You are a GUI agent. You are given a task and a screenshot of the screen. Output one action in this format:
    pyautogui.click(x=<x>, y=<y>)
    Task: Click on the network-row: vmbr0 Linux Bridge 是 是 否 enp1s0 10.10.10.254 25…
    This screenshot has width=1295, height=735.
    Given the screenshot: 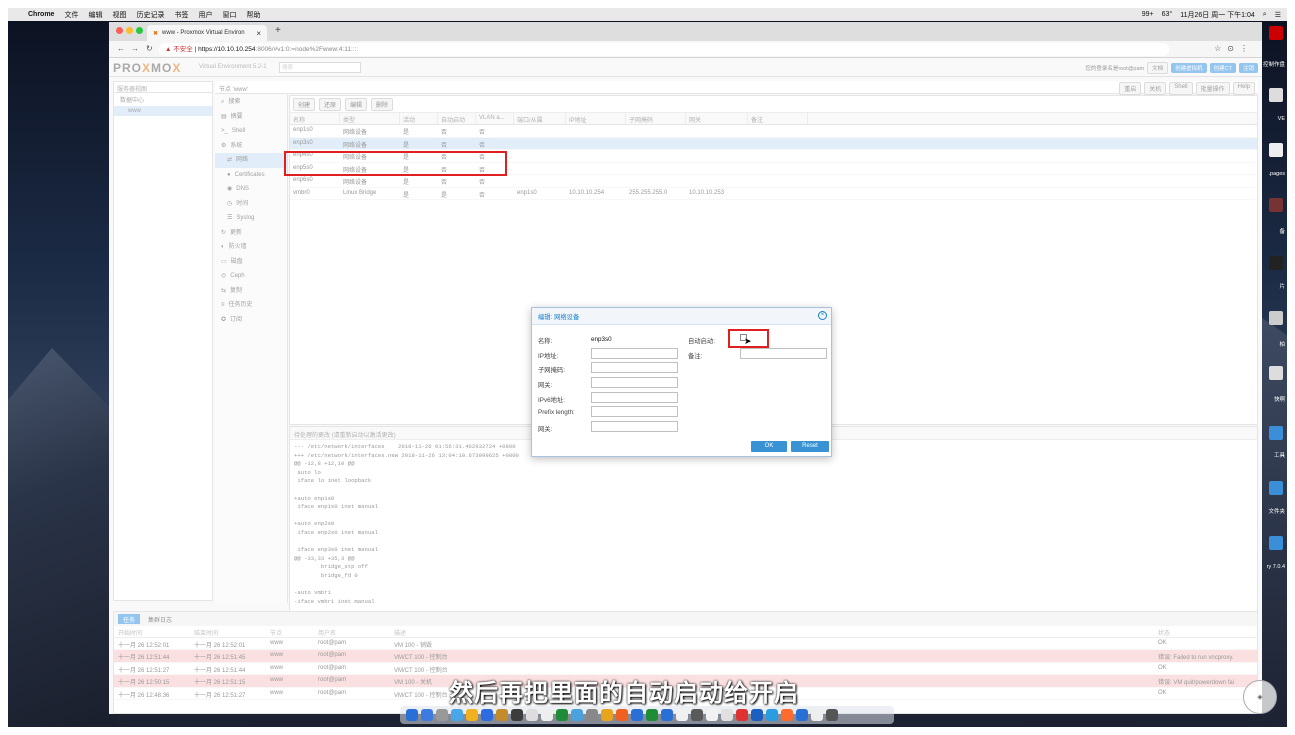 What is the action you would take?
    pyautogui.click(x=773, y=194)
    